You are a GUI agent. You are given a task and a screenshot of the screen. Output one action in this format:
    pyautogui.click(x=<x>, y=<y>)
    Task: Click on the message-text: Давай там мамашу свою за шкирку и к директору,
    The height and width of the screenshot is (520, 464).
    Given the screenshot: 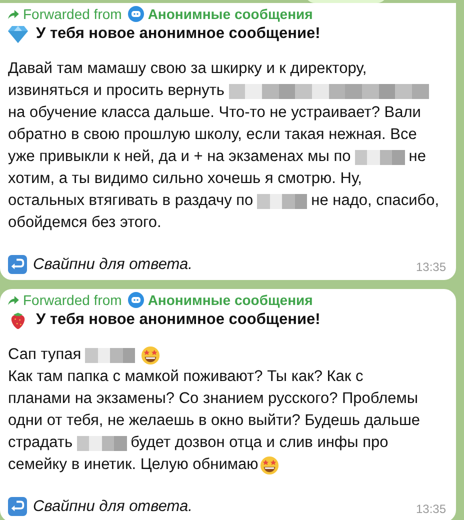 What is the action you would take?
    pyautogui.click(x=187, y=69)
    